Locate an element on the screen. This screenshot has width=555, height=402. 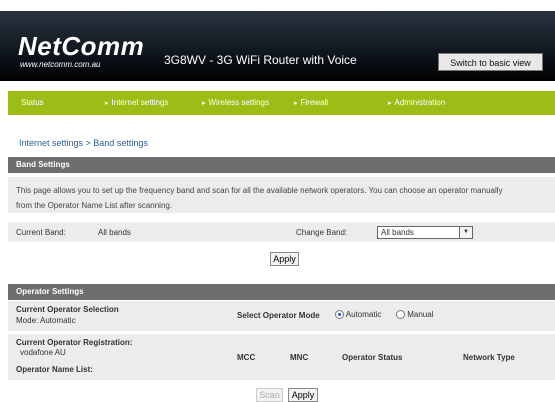
nav-item-internet-settings: ▸ Internet settings is located at coordinates (136, 103).